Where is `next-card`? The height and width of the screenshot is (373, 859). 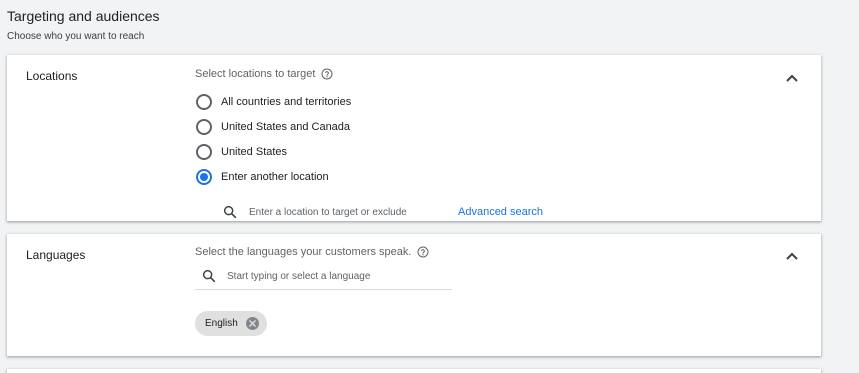
next-card is located at coordinates (414, 371).